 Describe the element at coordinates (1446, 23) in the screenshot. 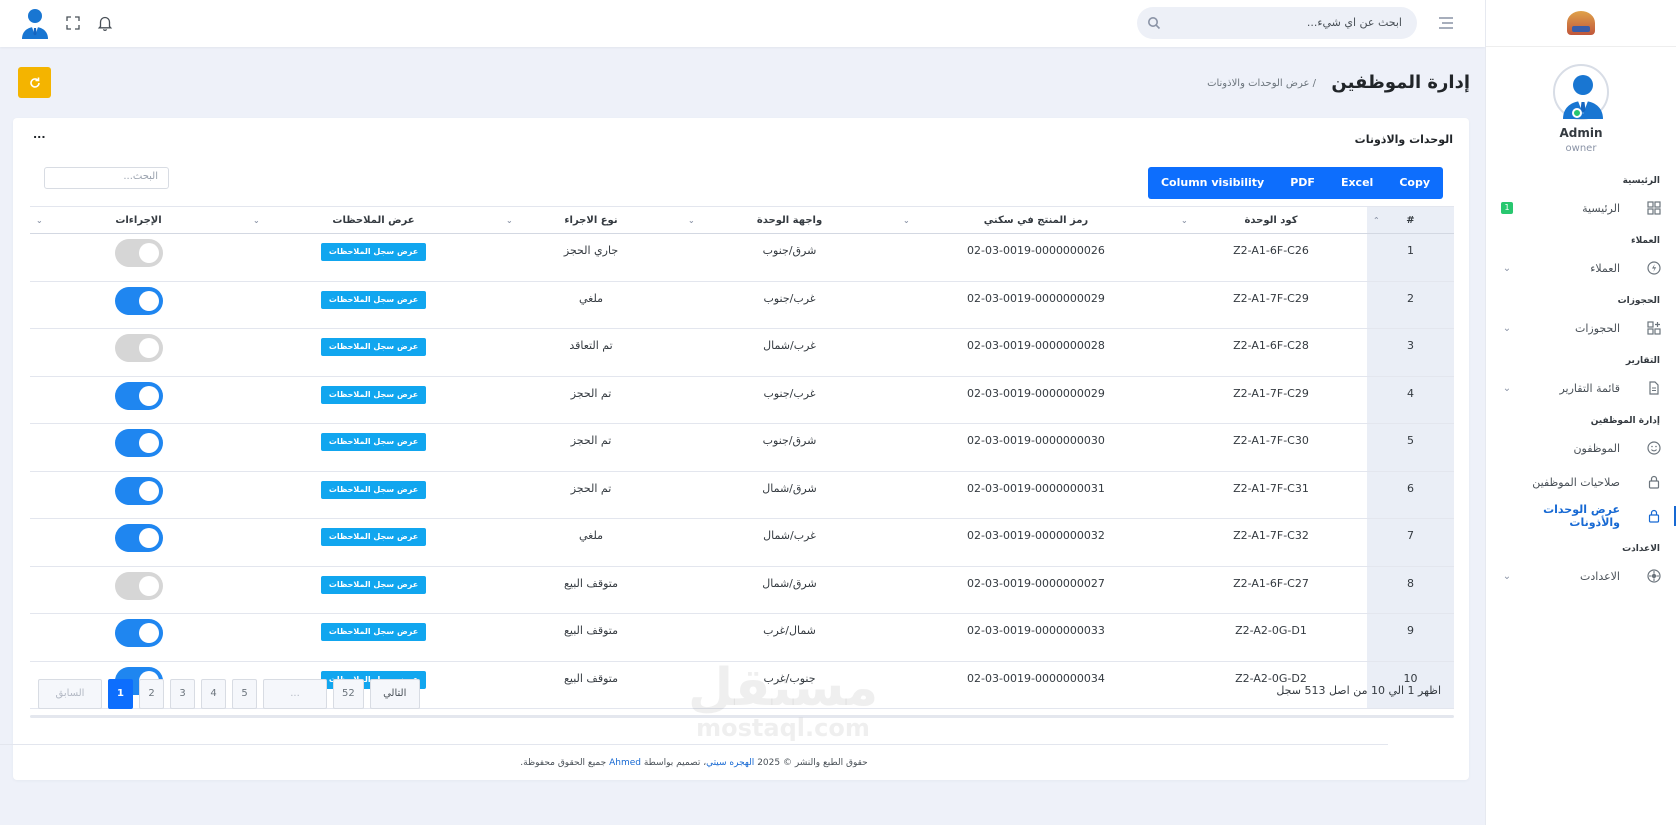

I see `menu-icon` at that location.